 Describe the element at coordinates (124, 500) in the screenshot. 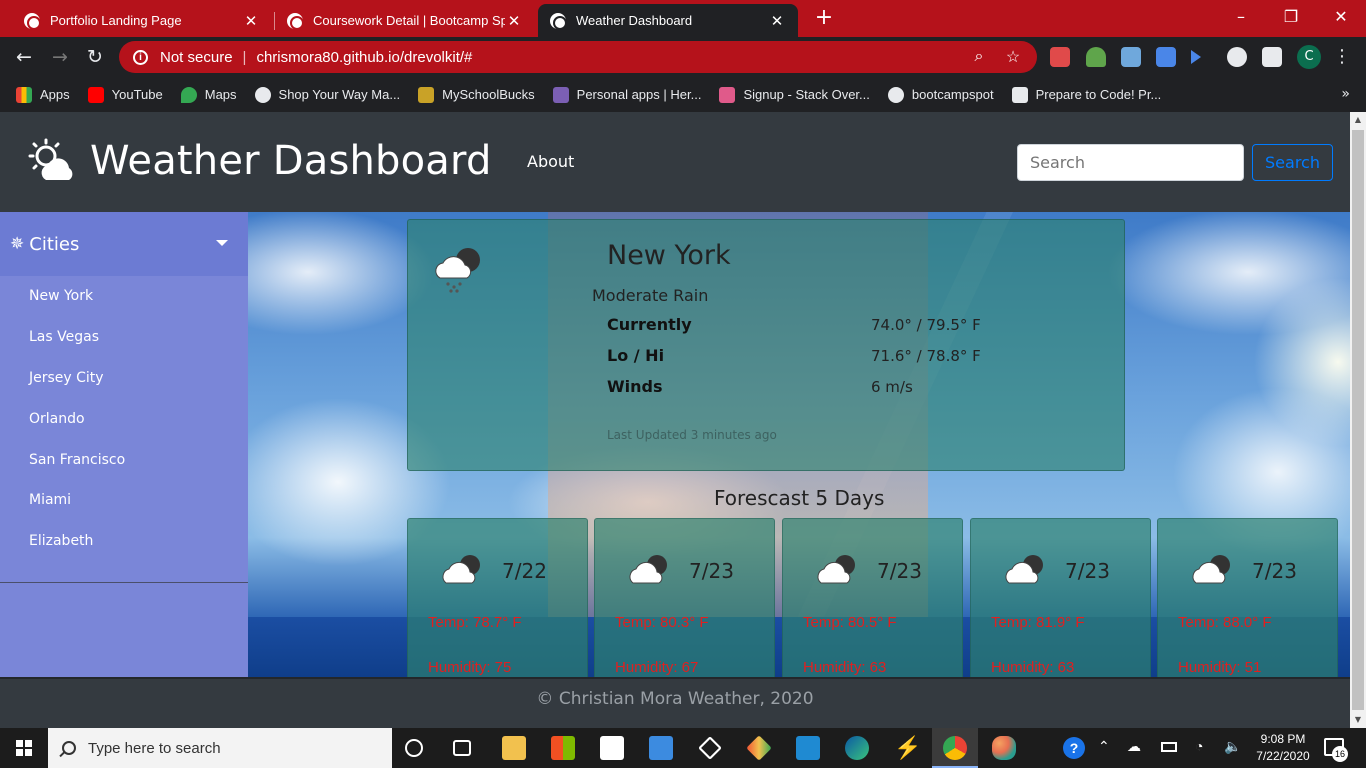

I see `city-item-miami: Miami` at that location.